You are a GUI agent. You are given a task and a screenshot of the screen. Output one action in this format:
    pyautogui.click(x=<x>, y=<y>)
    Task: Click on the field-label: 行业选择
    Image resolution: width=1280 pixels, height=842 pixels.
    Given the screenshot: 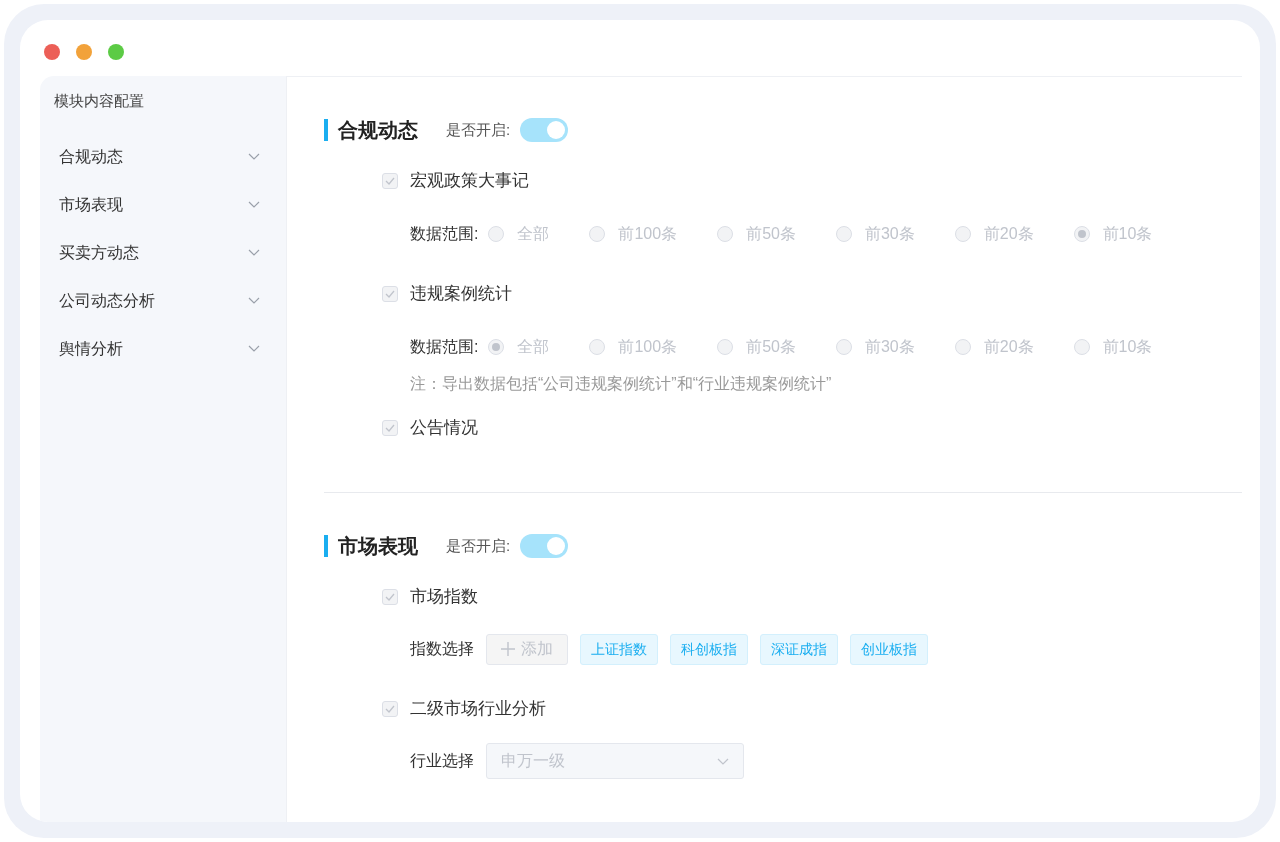 What is the action you would take?
    pyautogui.click(x=442, y=761)
    